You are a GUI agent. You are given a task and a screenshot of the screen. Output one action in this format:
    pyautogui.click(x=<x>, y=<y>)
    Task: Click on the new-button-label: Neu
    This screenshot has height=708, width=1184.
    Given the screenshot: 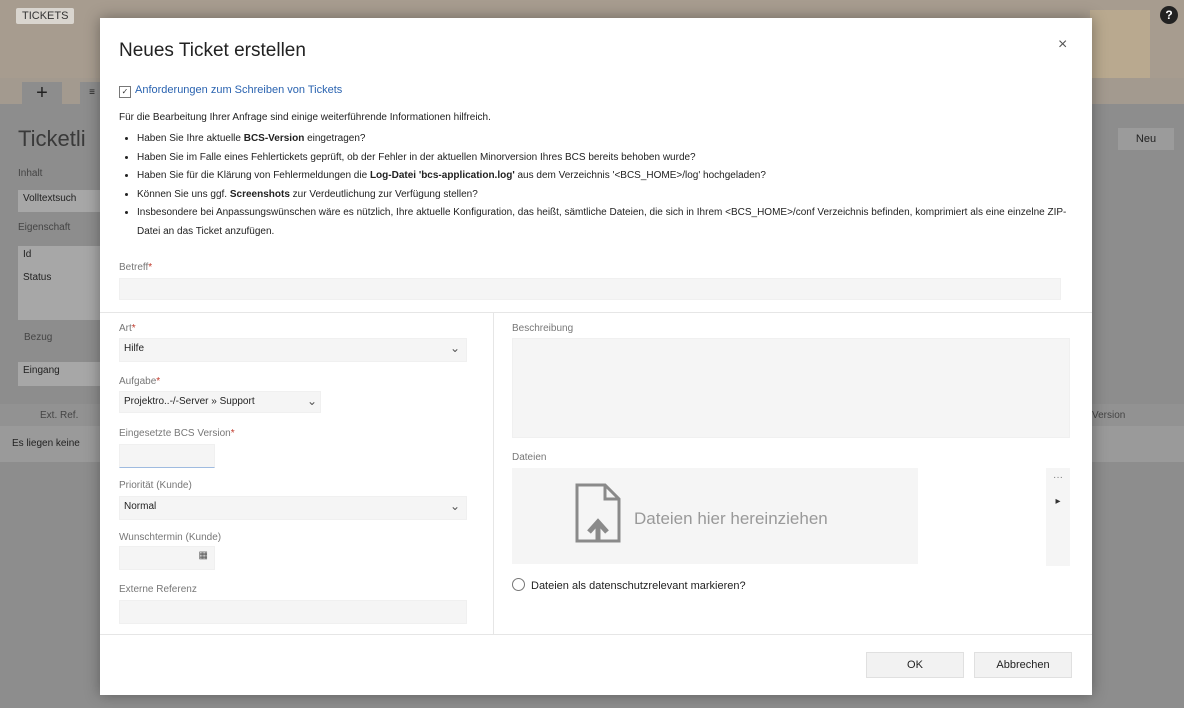 What is the action you would take?
    pyautogui.click(x=1146, y=139)
    